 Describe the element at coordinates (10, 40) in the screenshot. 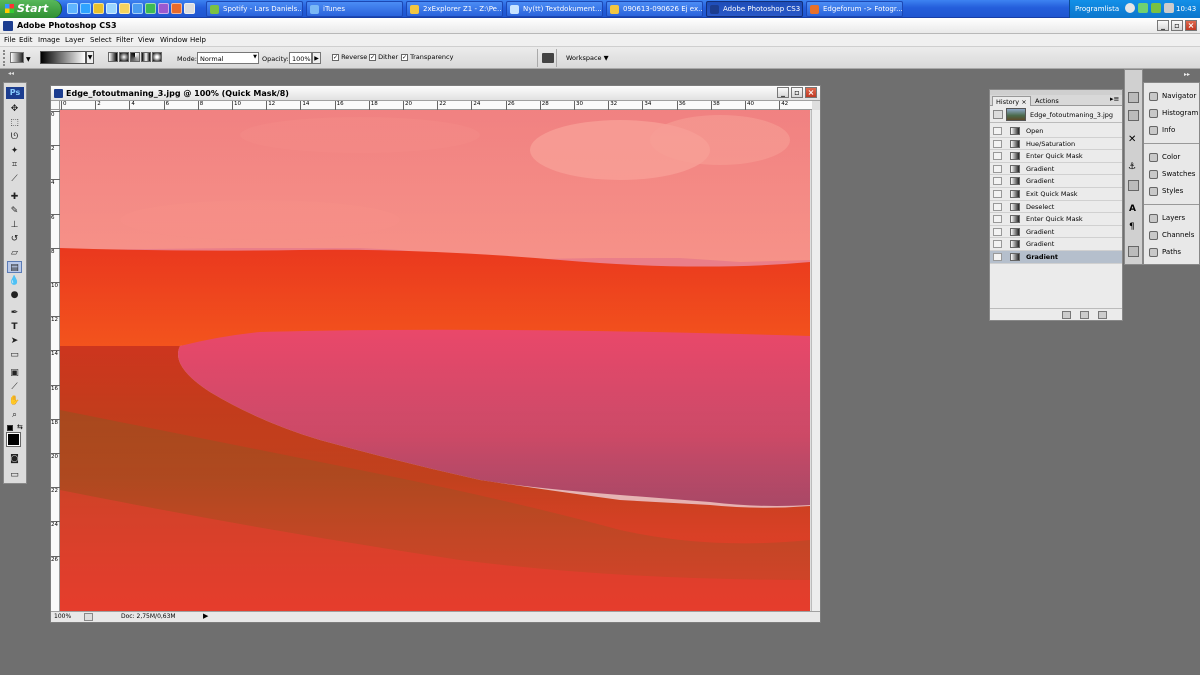

I see `menu-file: File` at that location.